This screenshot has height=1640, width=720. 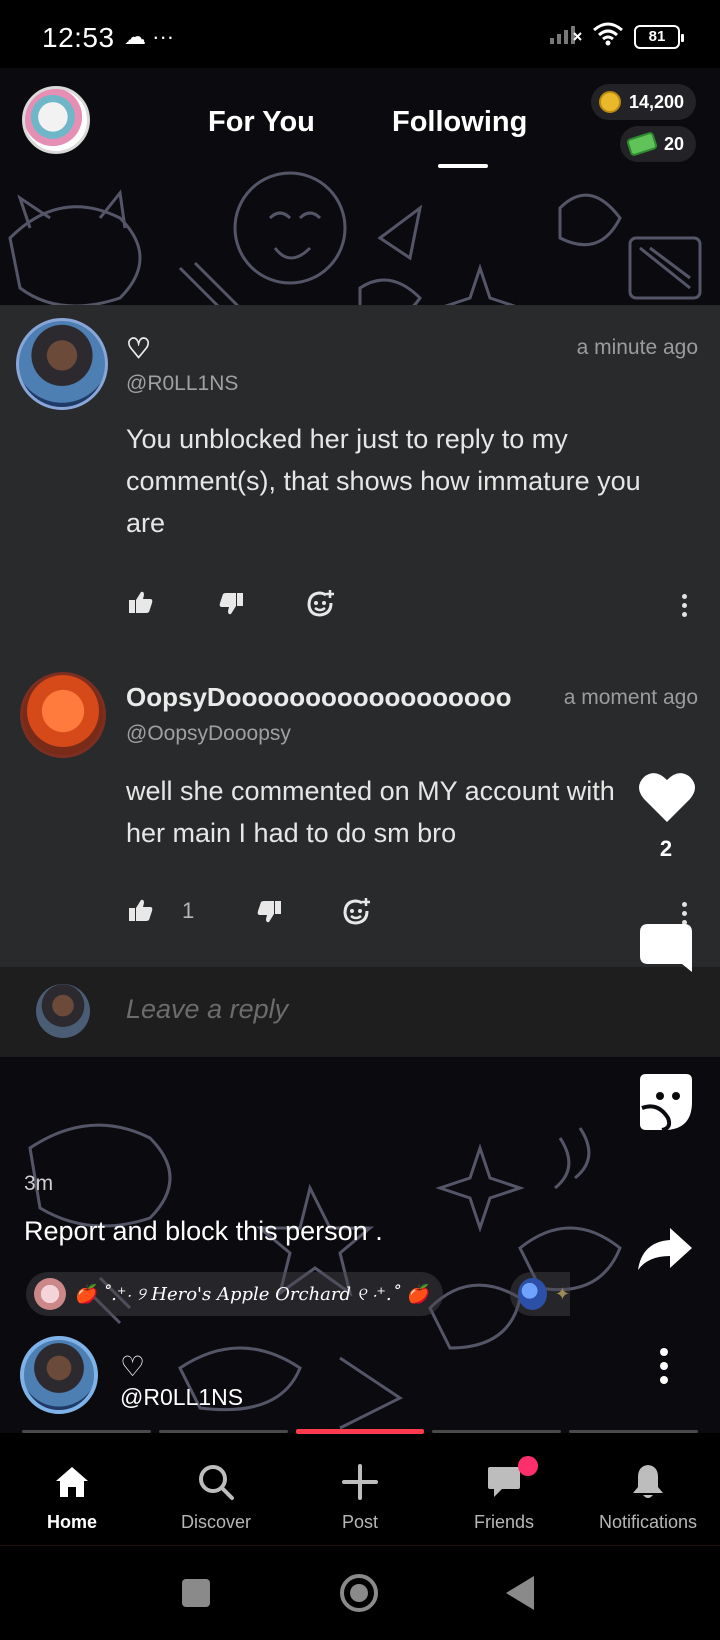 What do you see at coordinates (216, 1482) in the screenshot?
I see `search-icon` at bounding box center [216, 1482].